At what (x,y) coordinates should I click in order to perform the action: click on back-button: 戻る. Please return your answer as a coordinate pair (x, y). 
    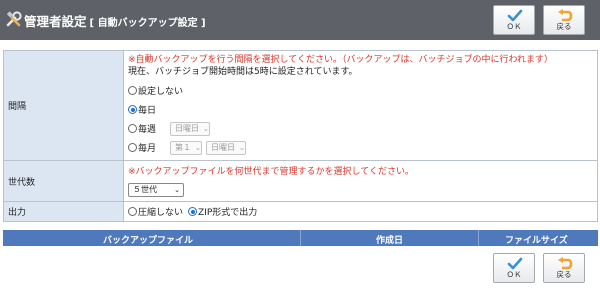
    Looking at the image, I should click on (564, 20).